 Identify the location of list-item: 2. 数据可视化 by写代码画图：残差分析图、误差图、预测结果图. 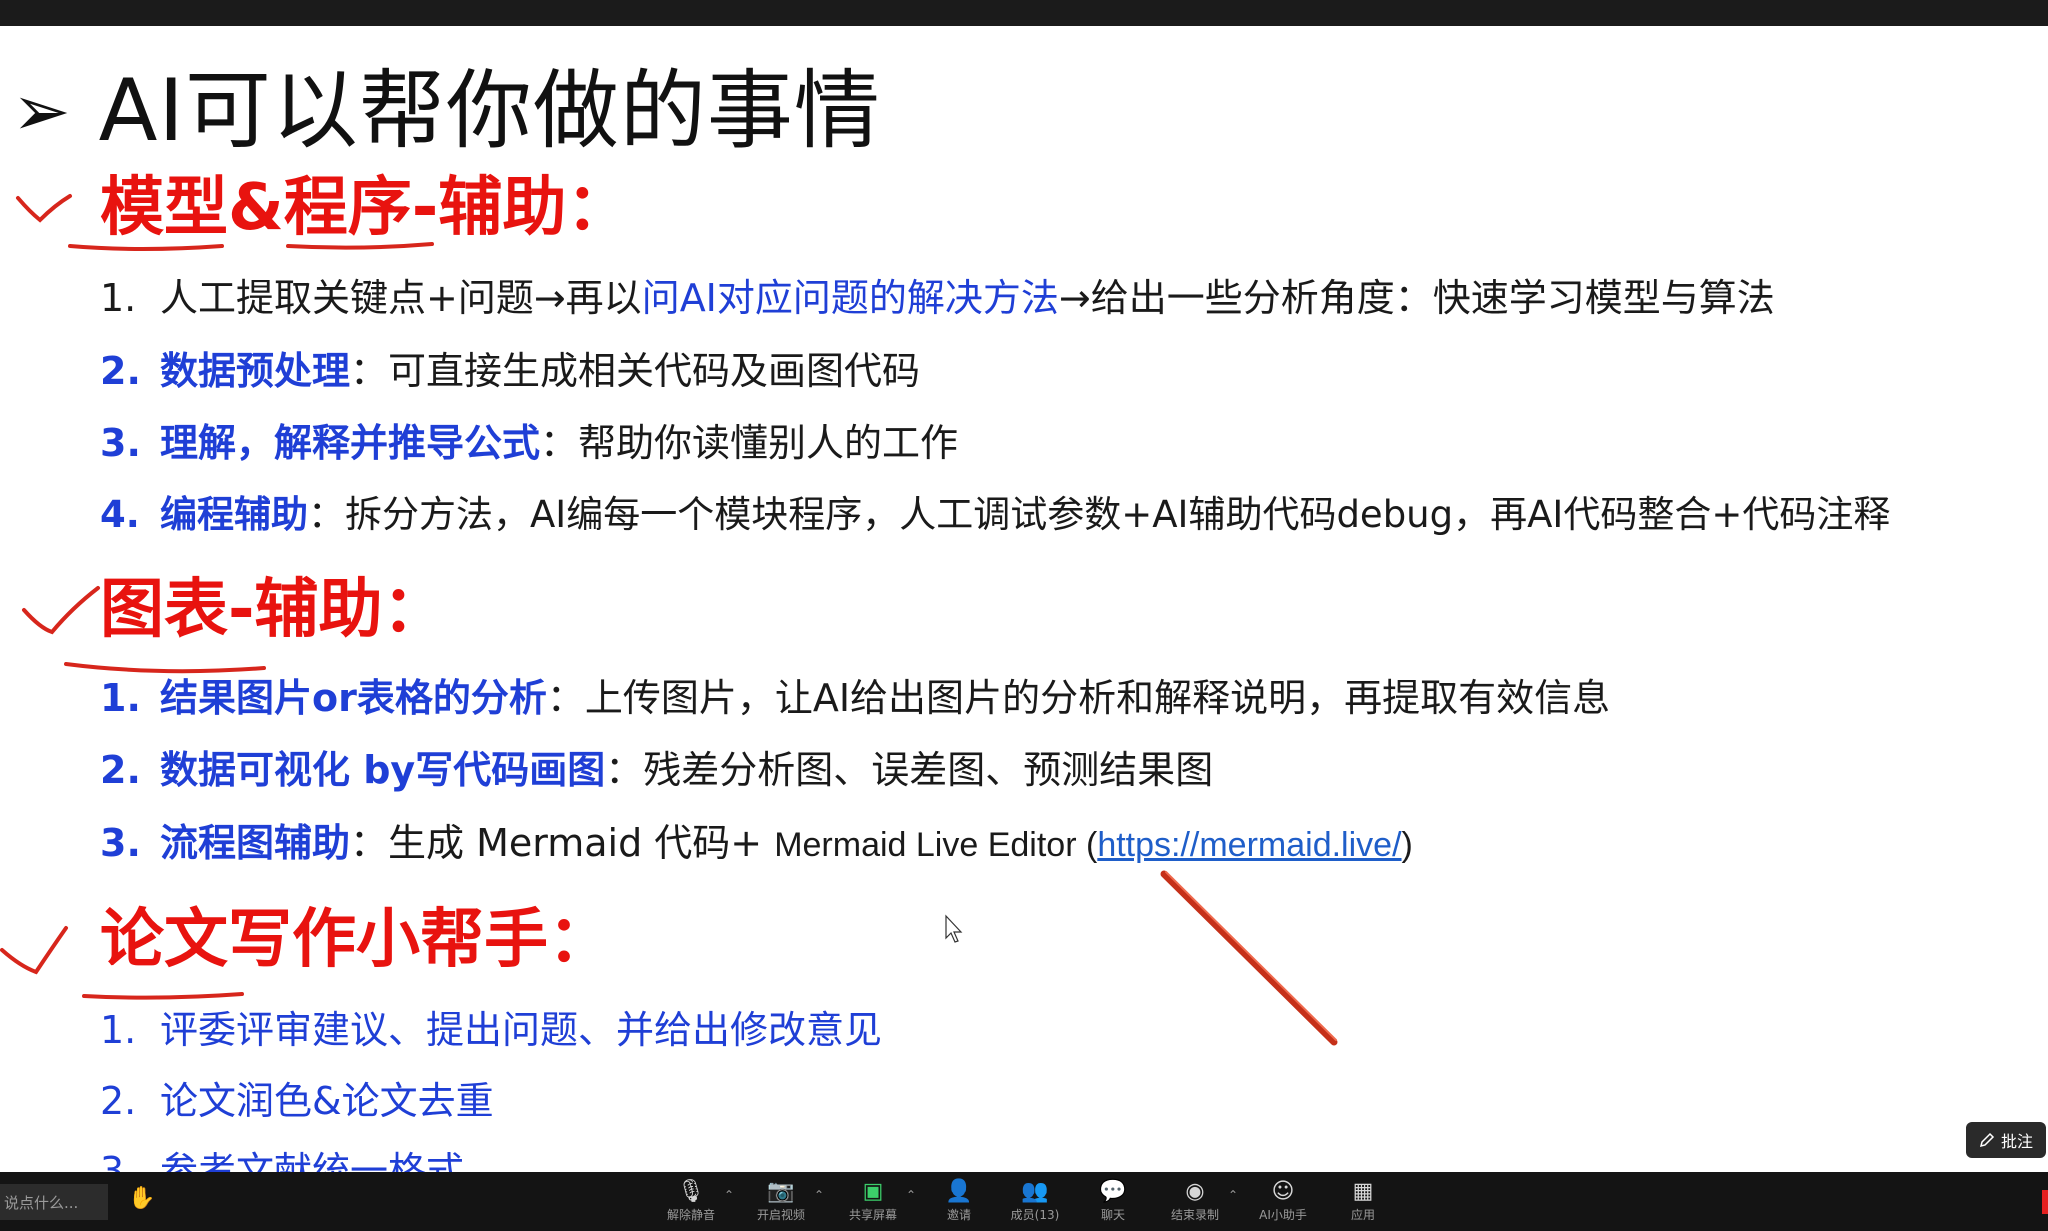
(657, 770).